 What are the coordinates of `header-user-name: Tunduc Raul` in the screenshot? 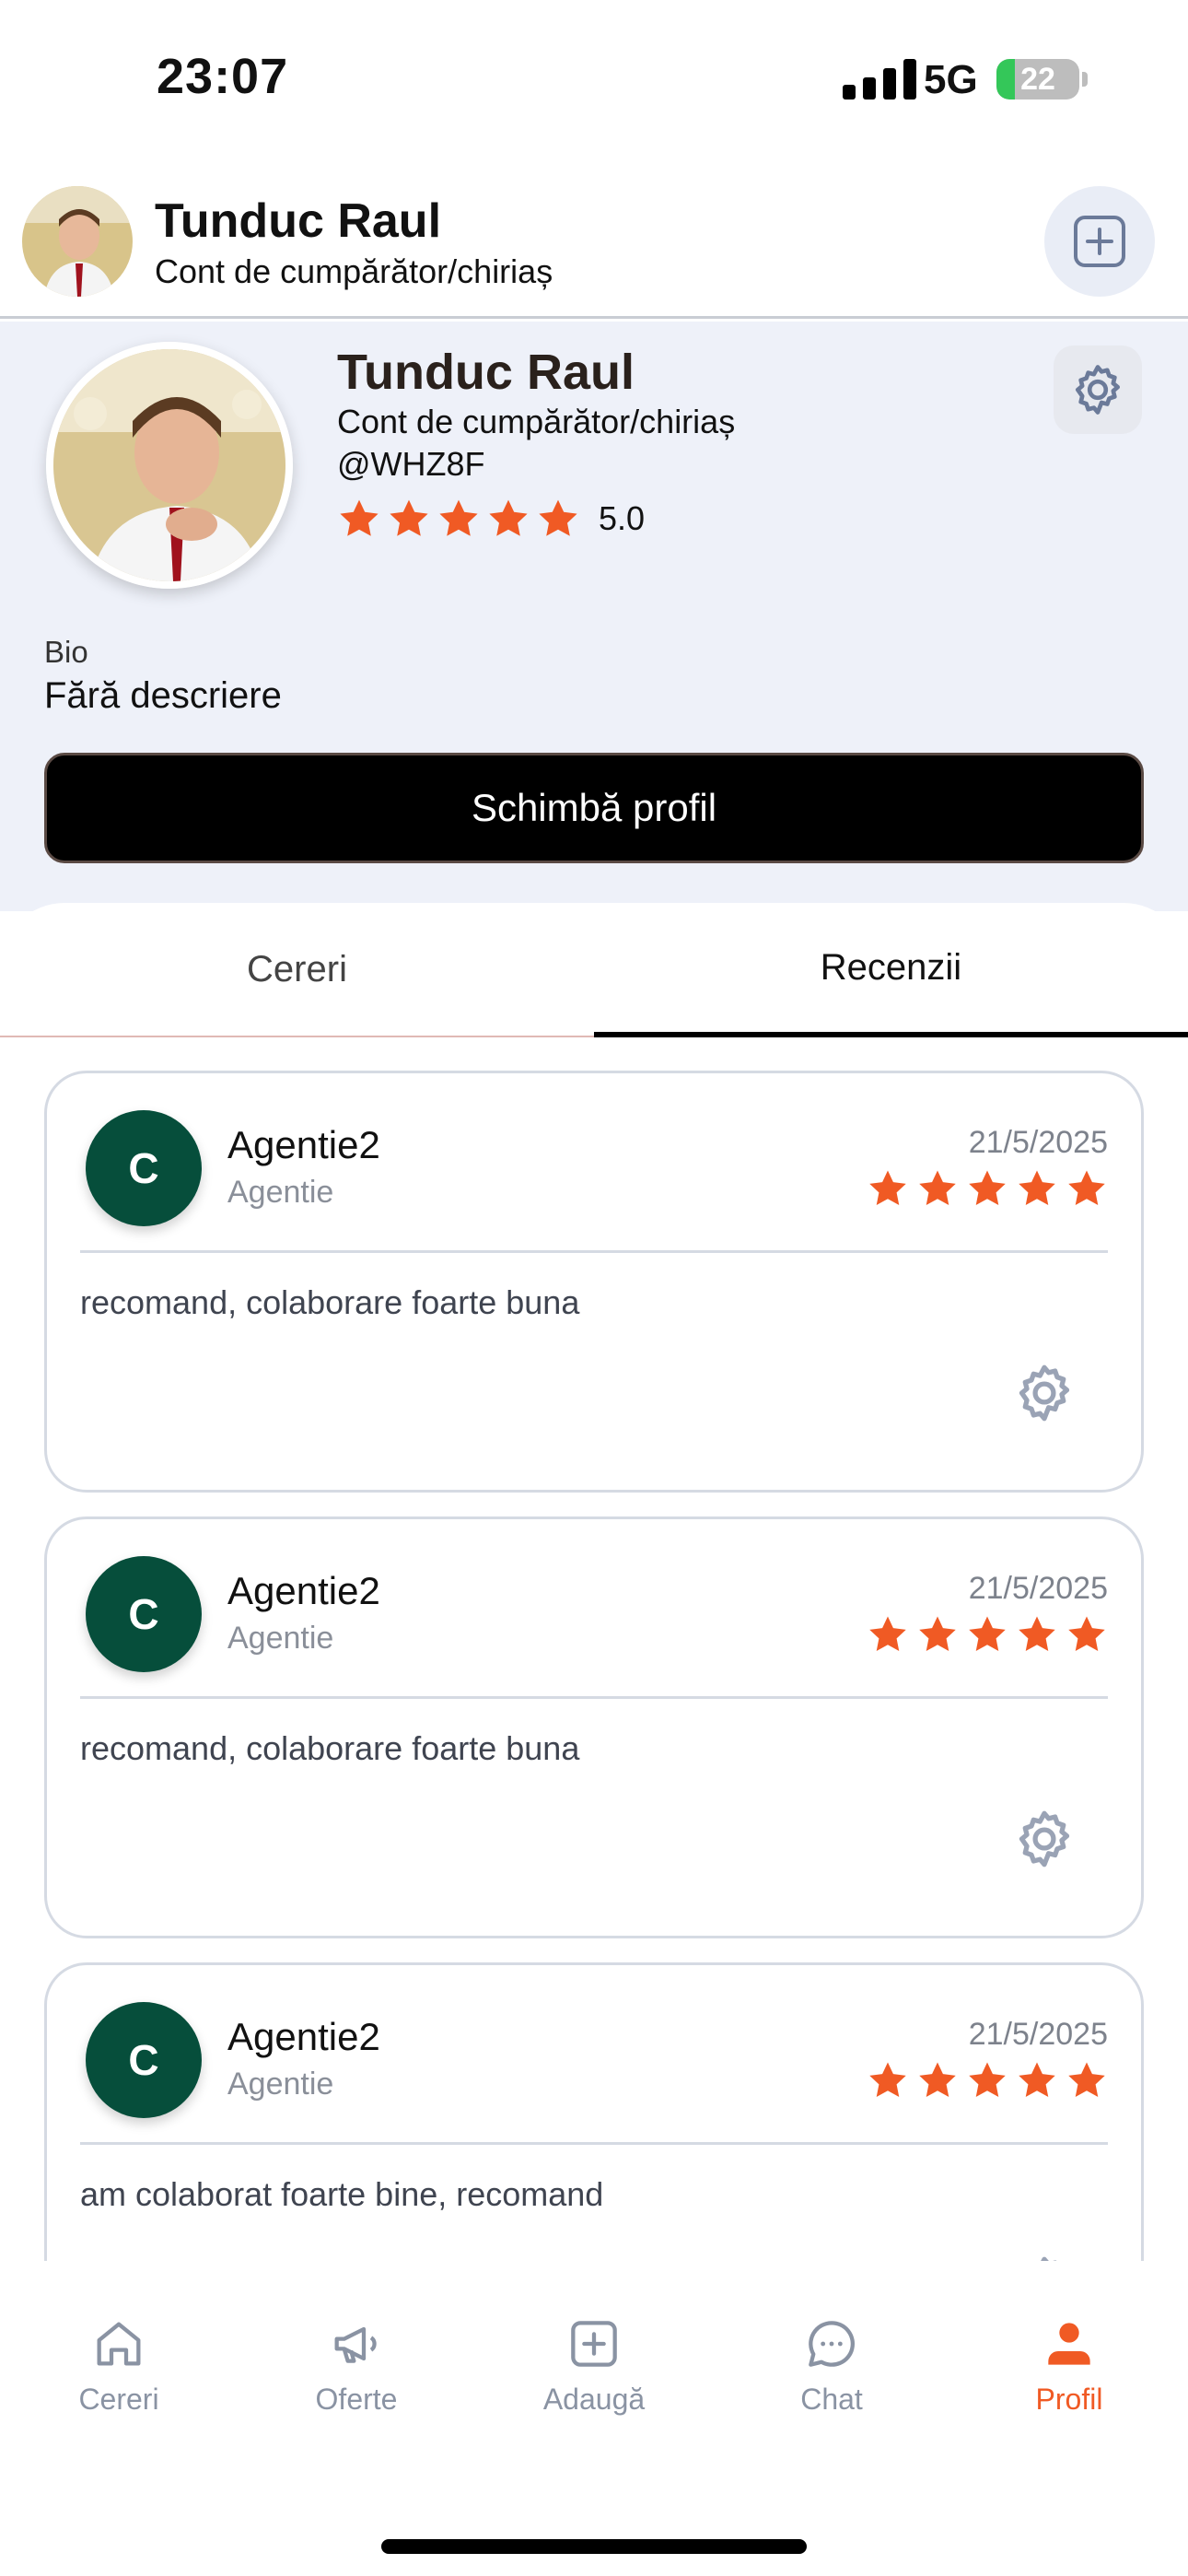 It's located at (298, 221).